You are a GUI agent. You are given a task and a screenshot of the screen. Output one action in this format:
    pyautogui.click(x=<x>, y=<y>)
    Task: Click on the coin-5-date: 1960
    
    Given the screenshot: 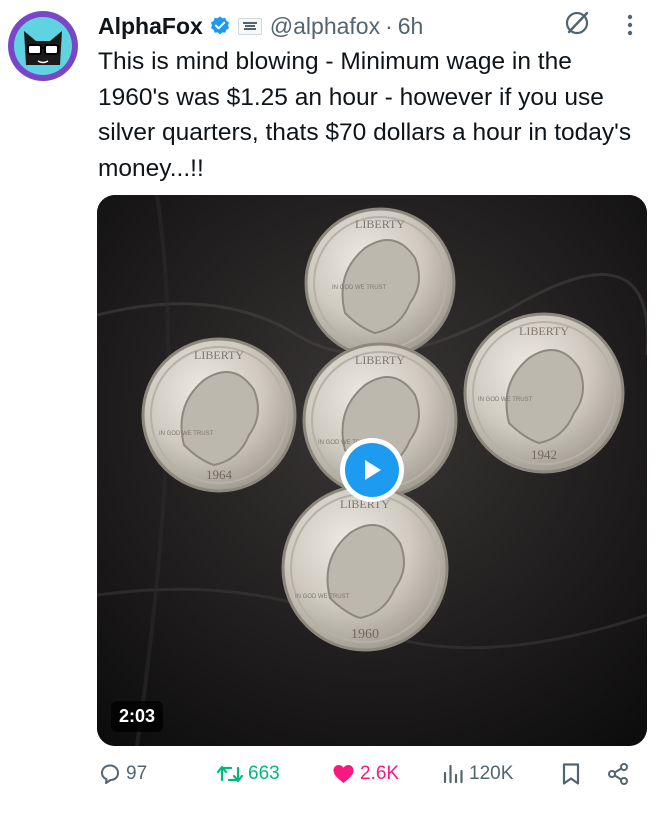 What is the action you would take?
    pyautogui.click(x=365, y=634)
    